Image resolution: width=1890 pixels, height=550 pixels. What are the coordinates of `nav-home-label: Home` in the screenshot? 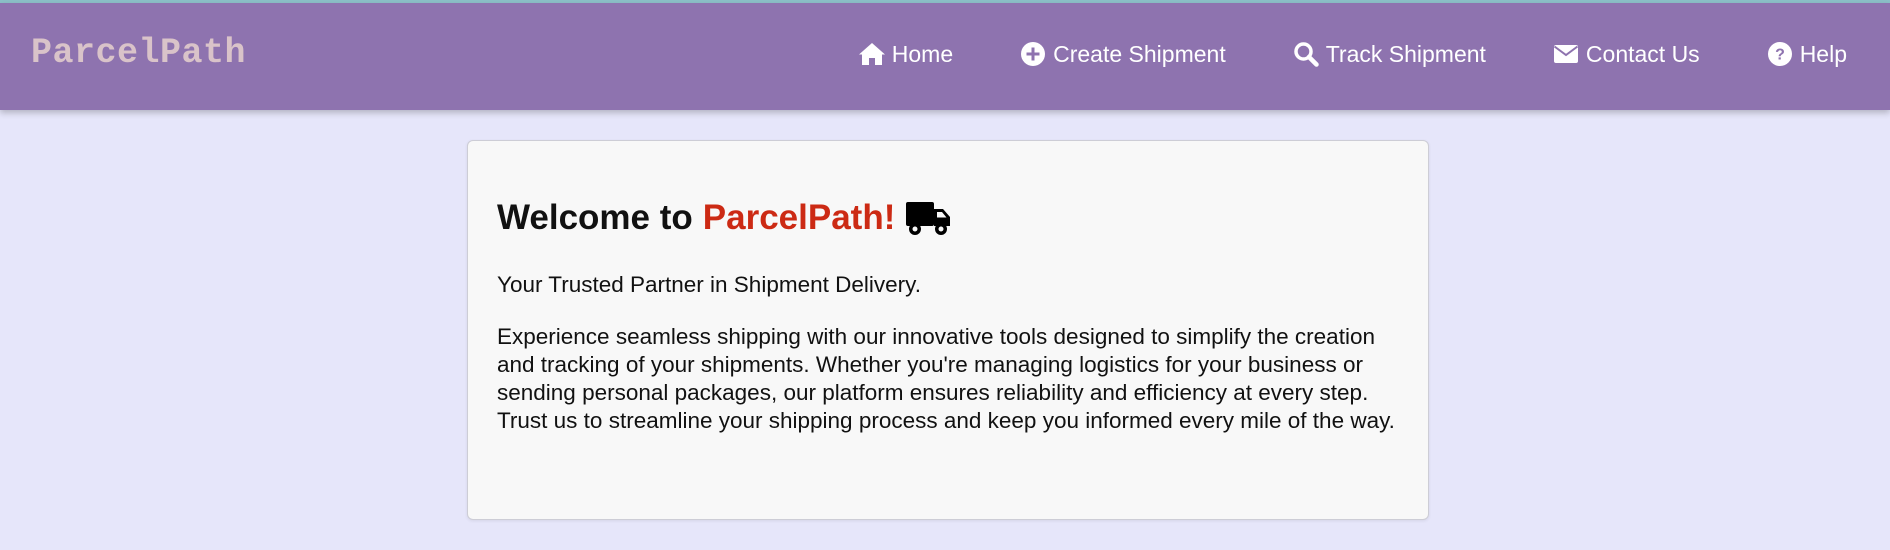 It's located at (922, 53).